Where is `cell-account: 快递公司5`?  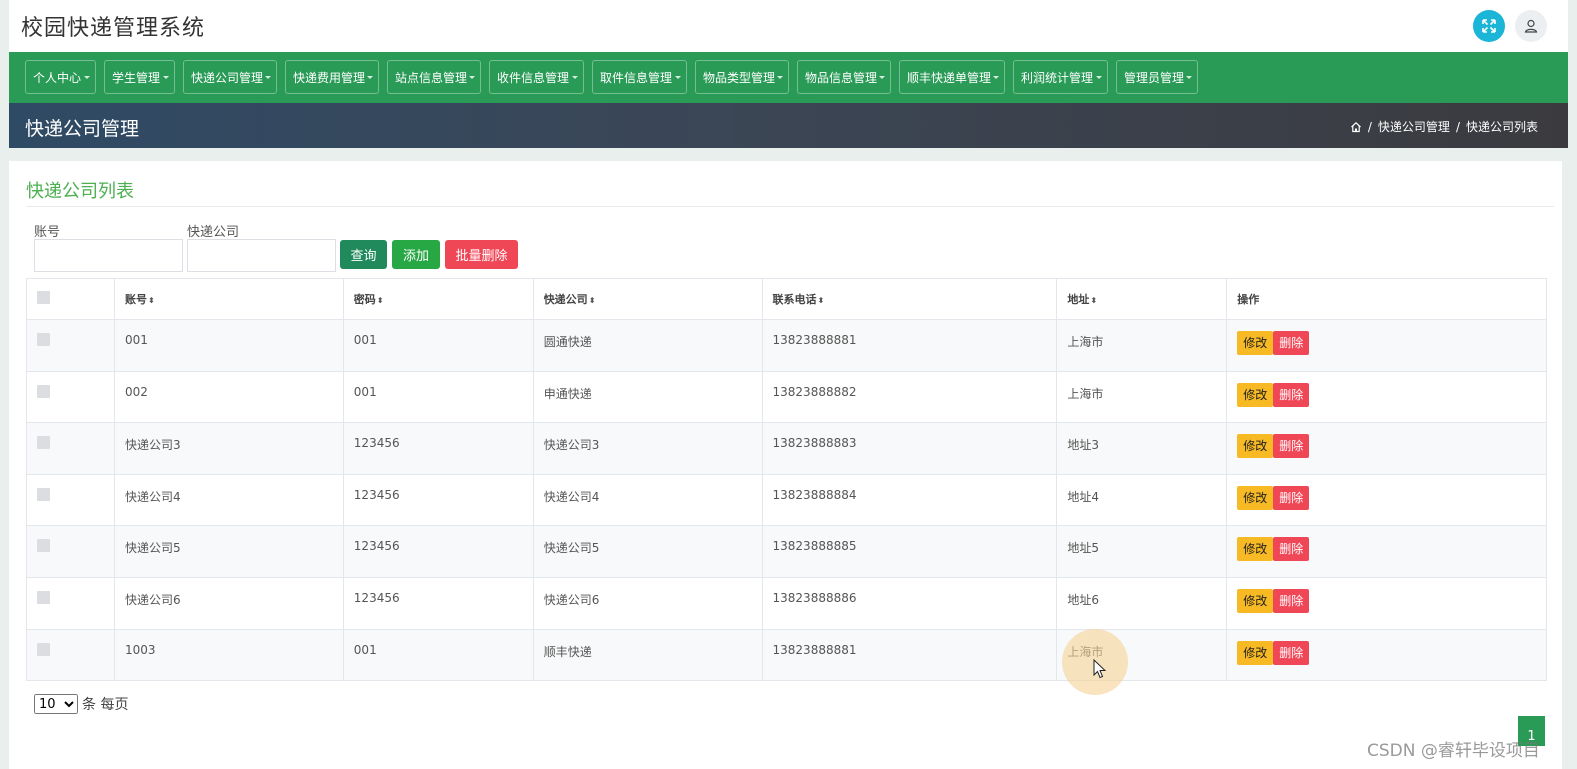 cell-account: 快递公司5 is located at coordinates (228, 551).